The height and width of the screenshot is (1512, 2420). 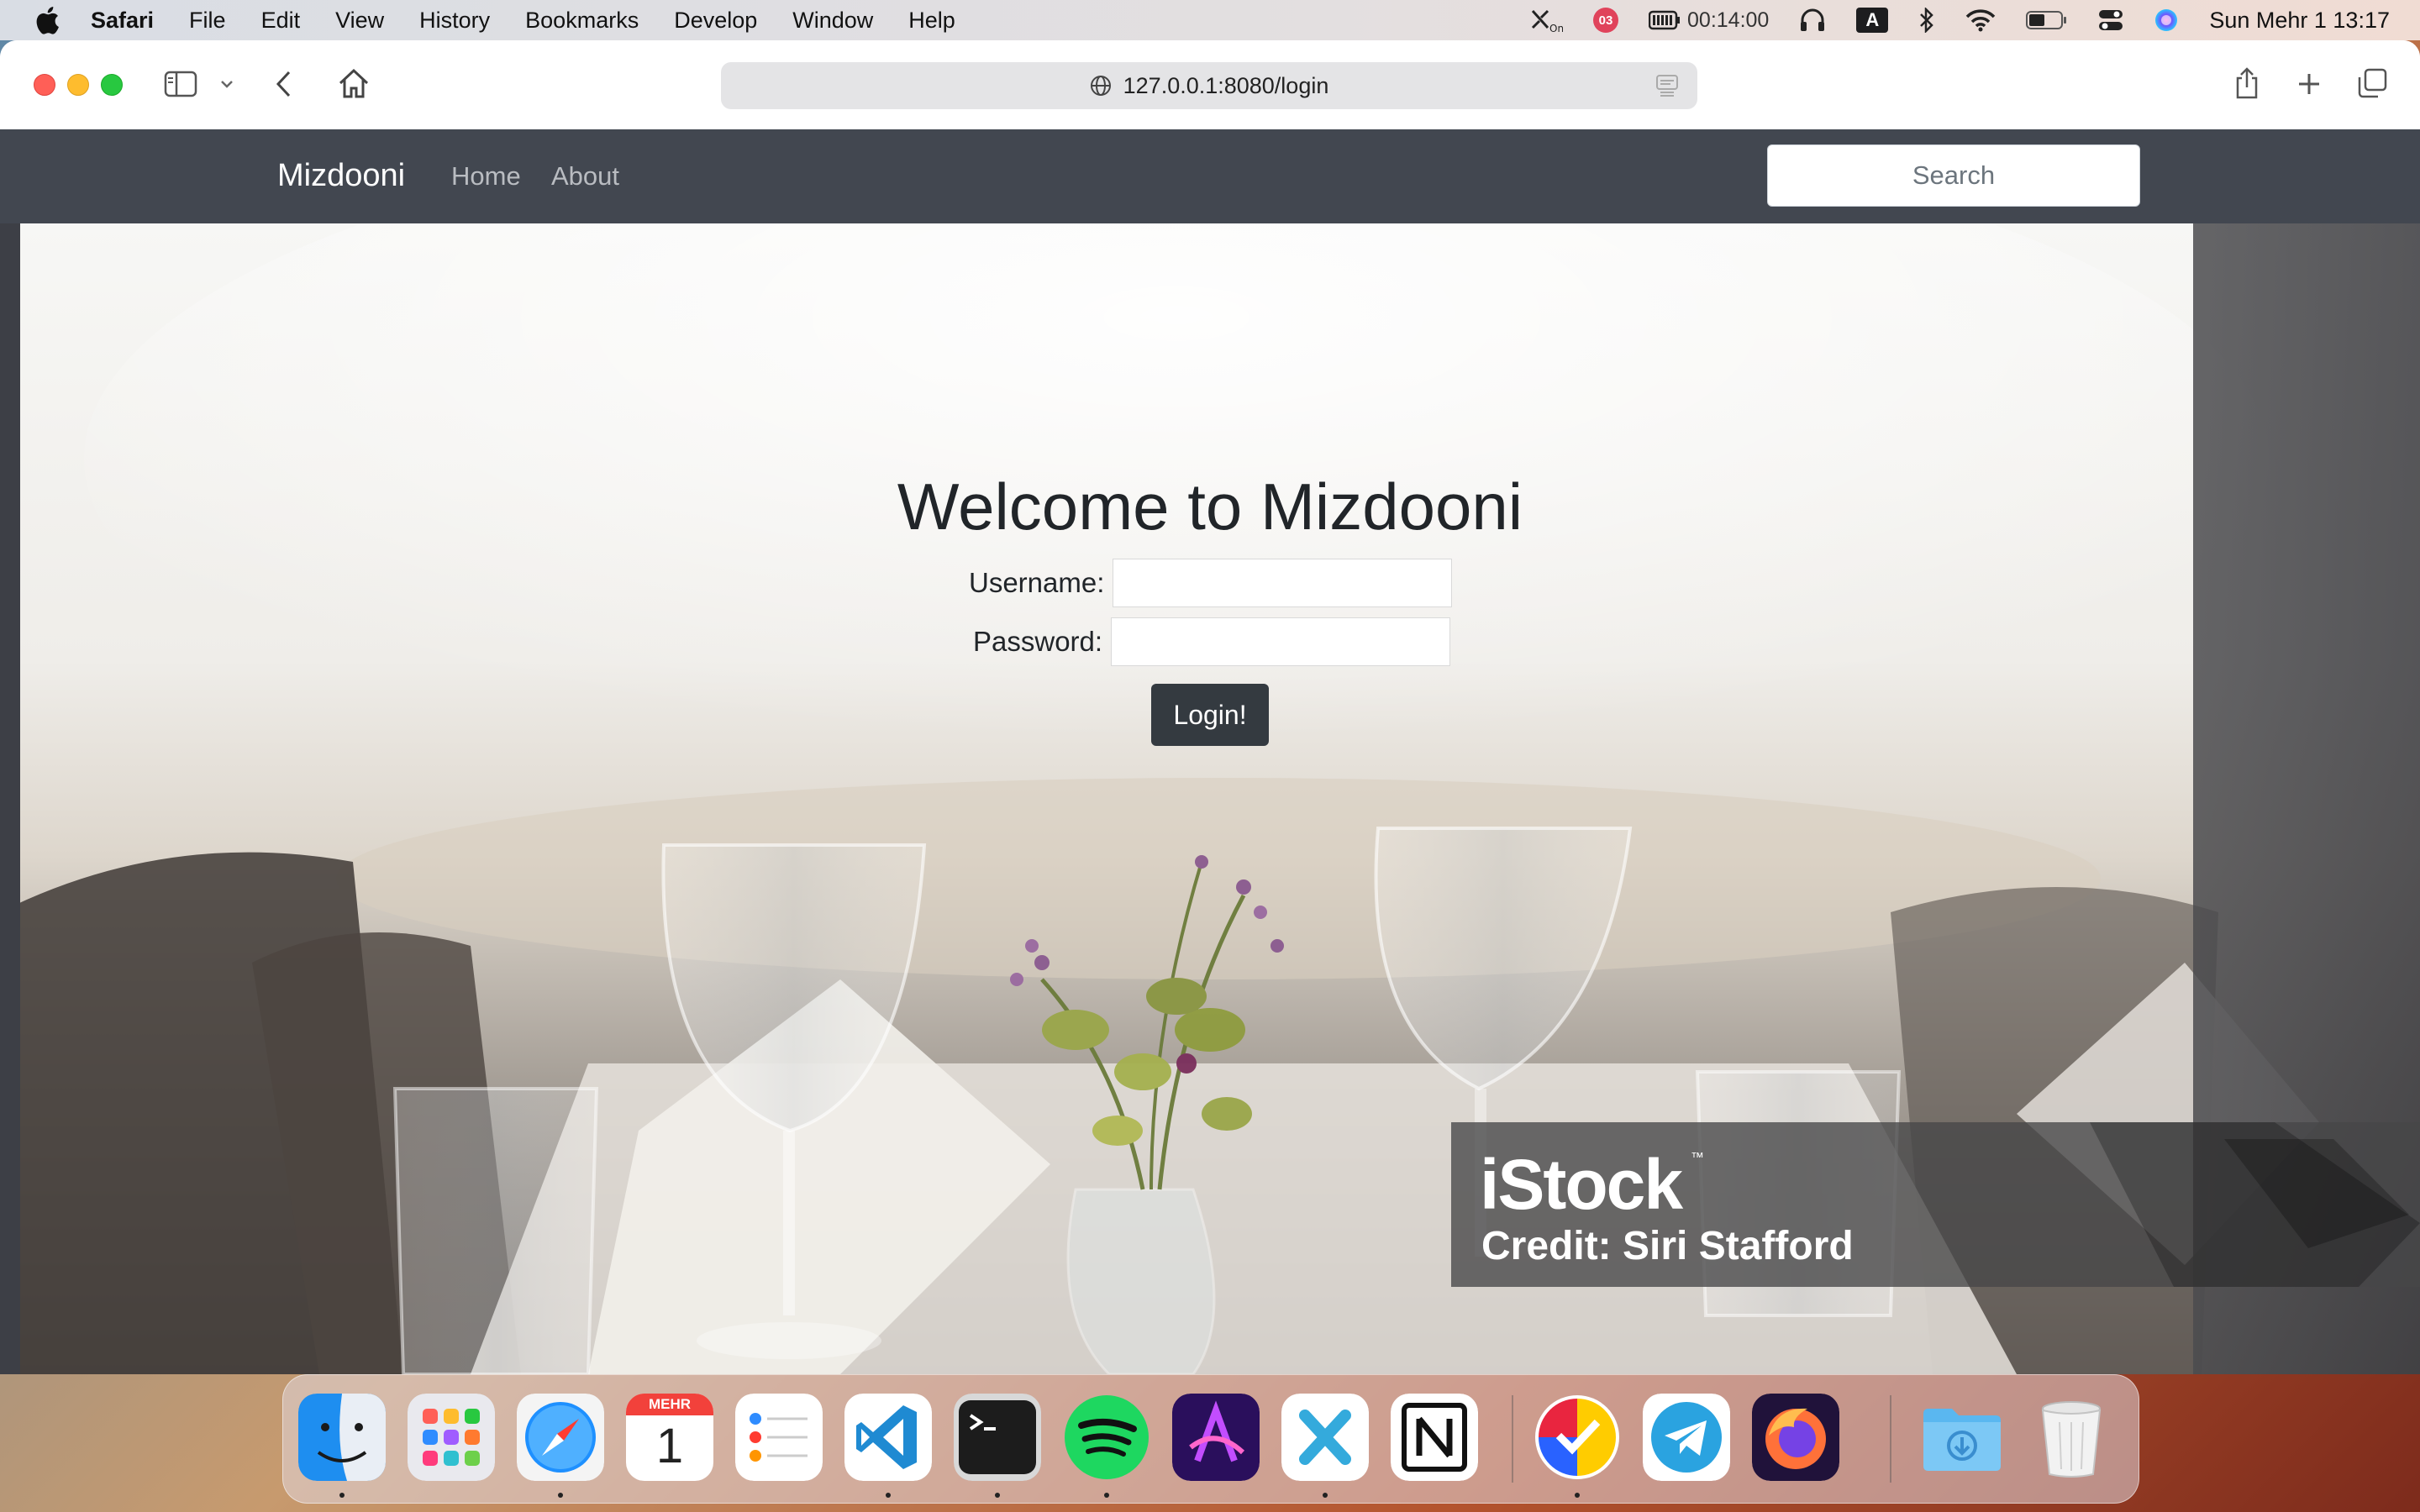 I want to click on calendar-icon: MEHR 1, so click(x=669, y=1437).